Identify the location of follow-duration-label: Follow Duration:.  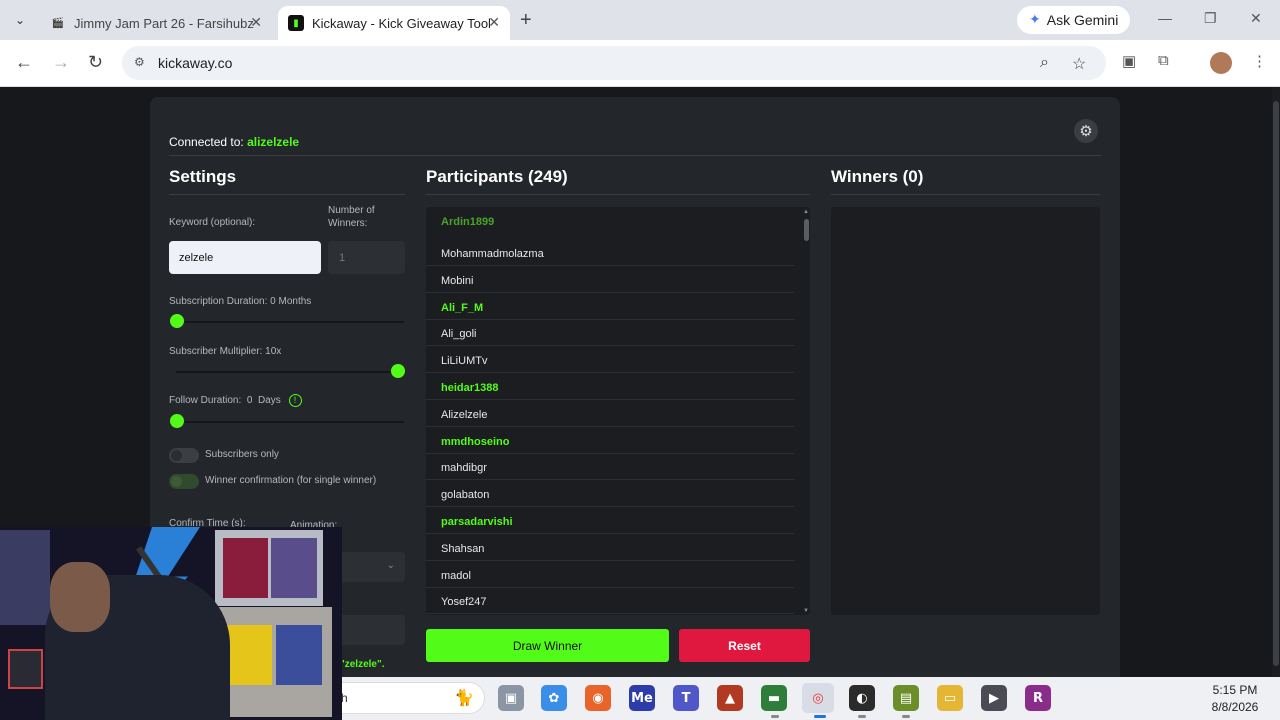
(205, 401).